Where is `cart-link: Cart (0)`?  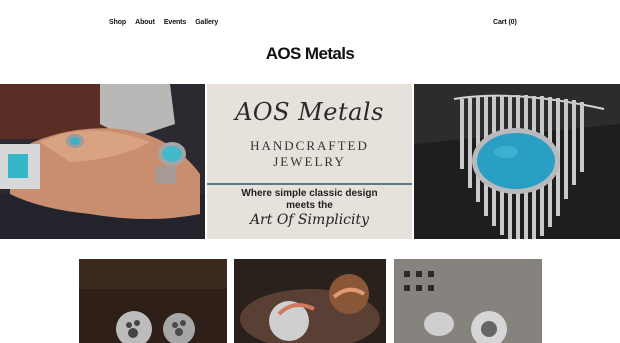 cart-link: Cart (0) is located at coordinates (505, 22).